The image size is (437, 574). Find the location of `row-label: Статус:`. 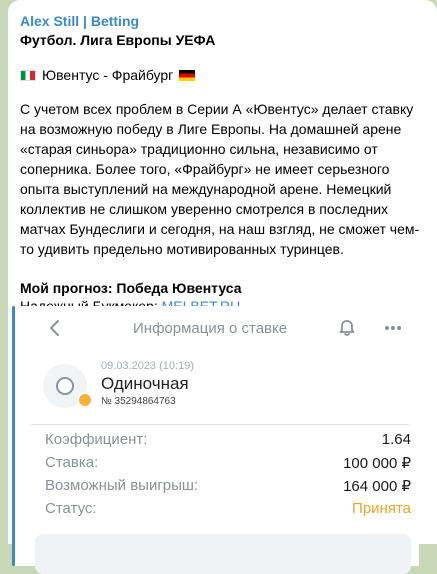

row-label: Статус: is located at coordinates (71, 508).